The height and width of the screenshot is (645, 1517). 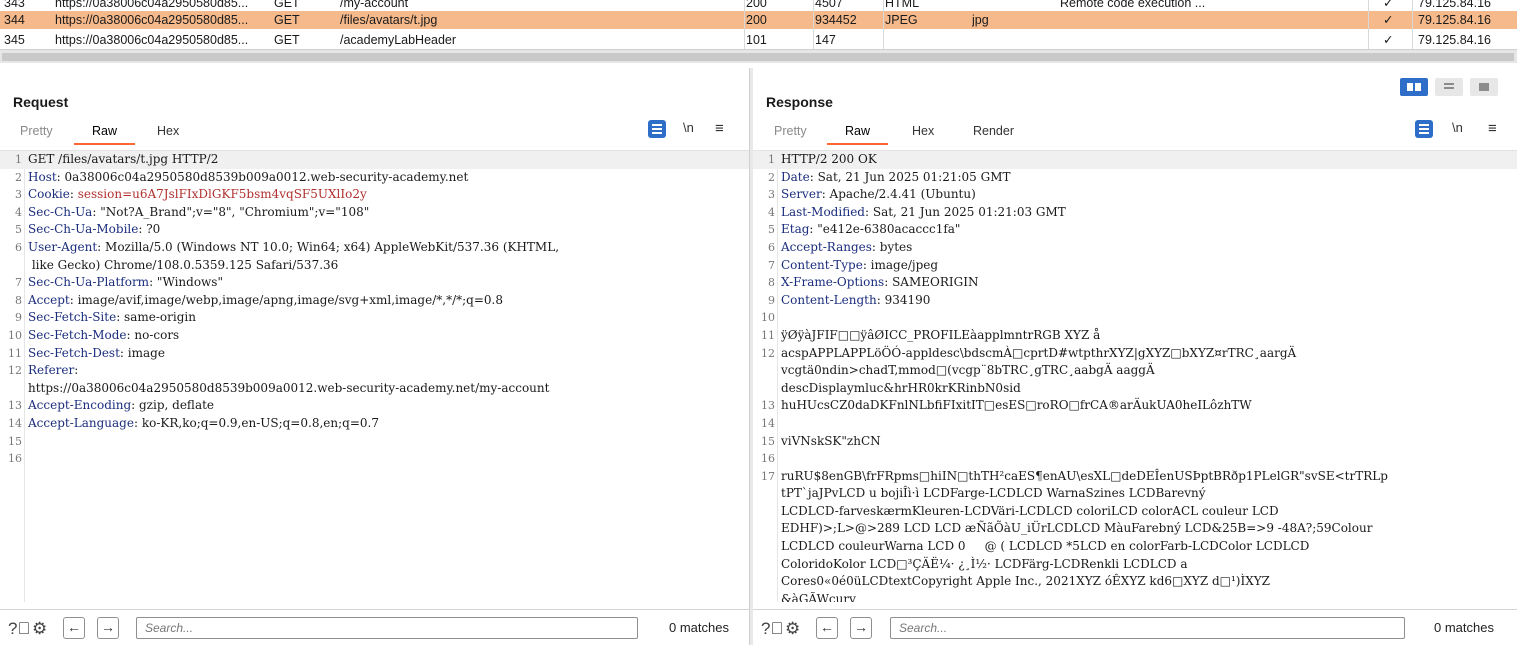 I want to click on editor-line: &àGÃWcurv, so click(x=1135, y=596).